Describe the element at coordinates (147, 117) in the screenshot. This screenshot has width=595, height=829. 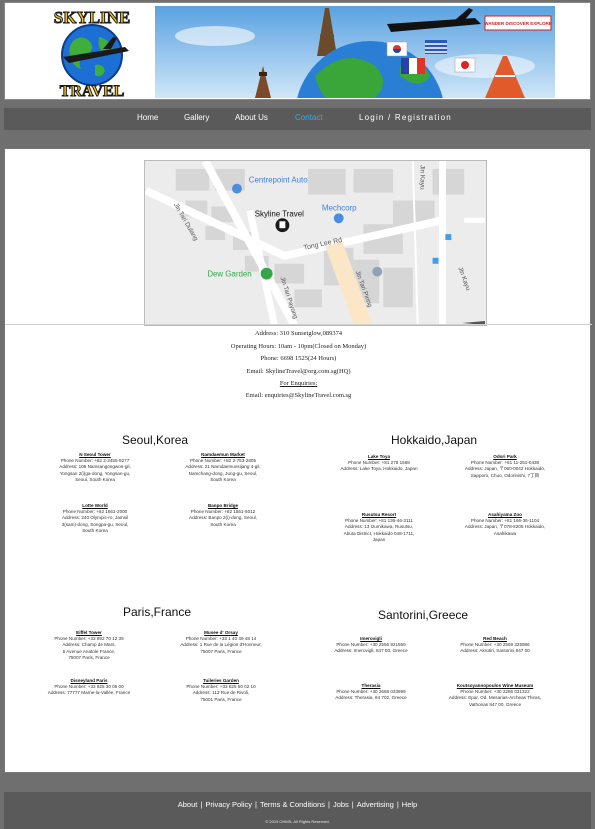
I see `nav-home: Home` at that location.